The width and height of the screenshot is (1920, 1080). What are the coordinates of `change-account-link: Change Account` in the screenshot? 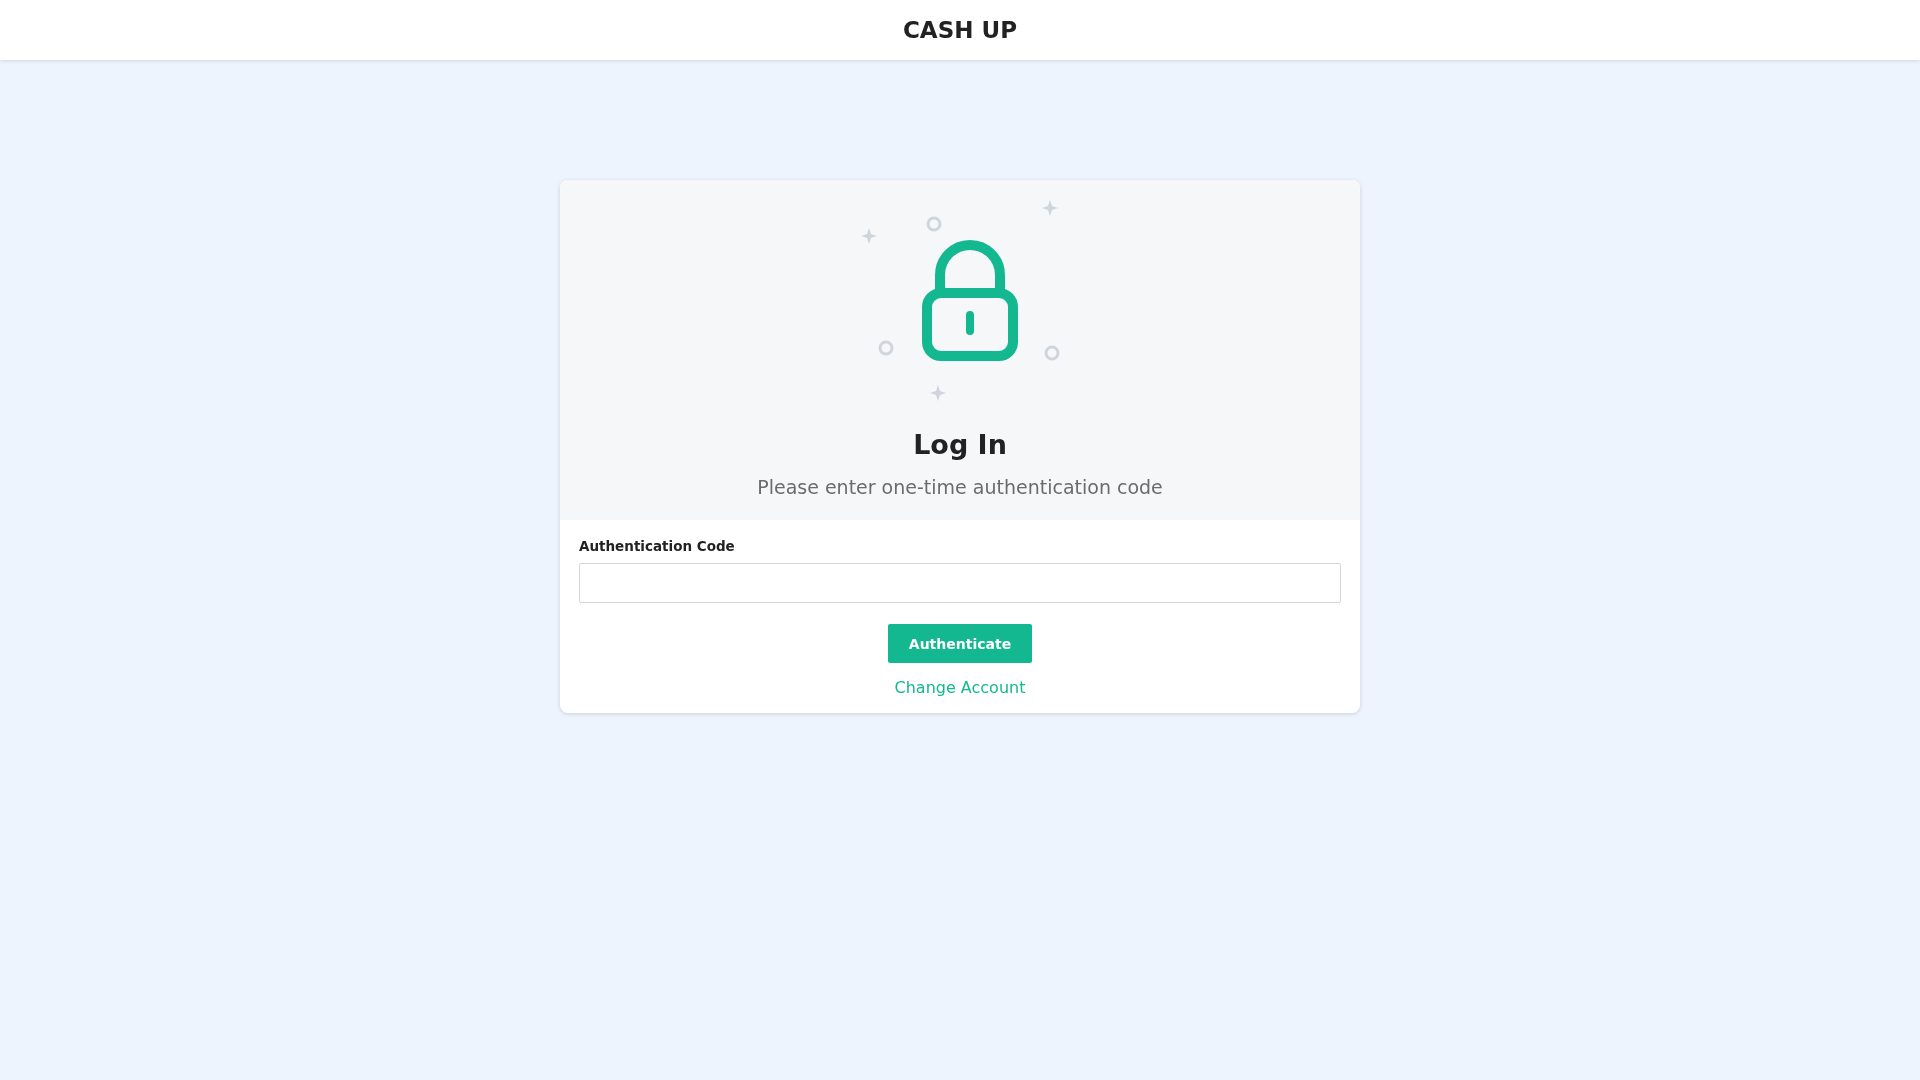 It's located at (960, 687).